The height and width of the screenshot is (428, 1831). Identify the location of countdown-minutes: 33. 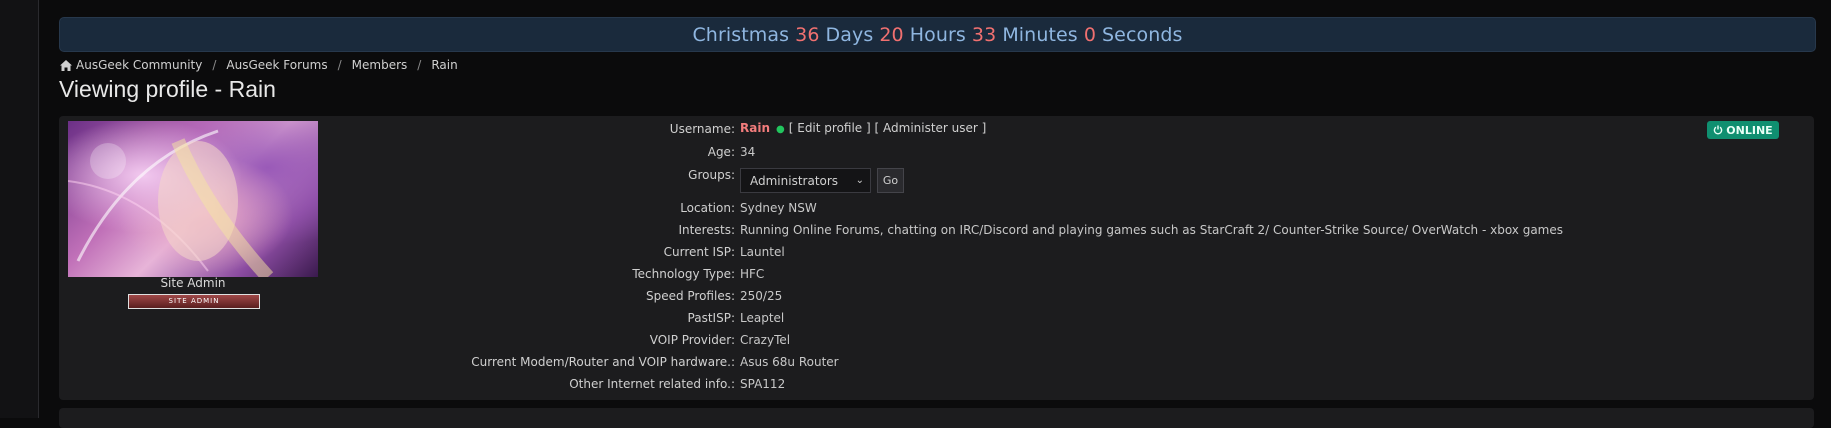
(984, 34).